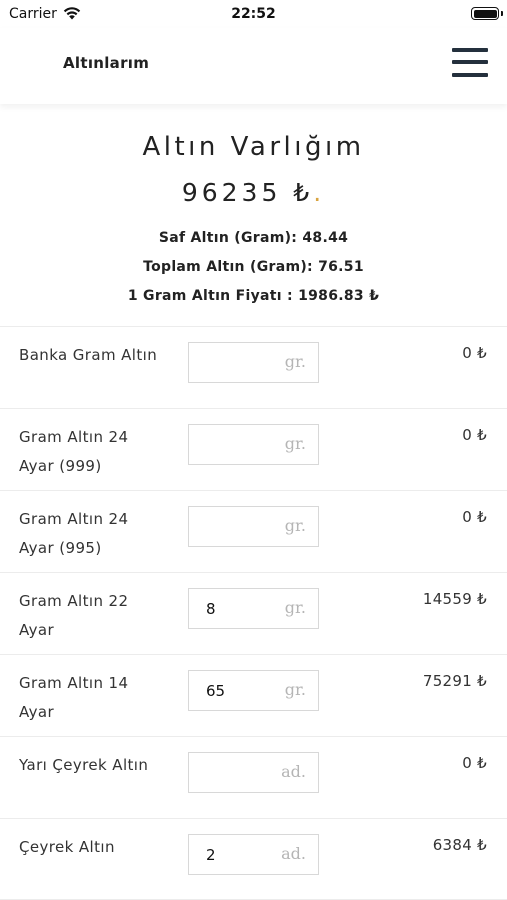 The image size is (507, 900). What do you see at coordinates (253, 66) in the screenshot?
I see `nav-bar: Altınlarım` at bounding box center [253, 66].